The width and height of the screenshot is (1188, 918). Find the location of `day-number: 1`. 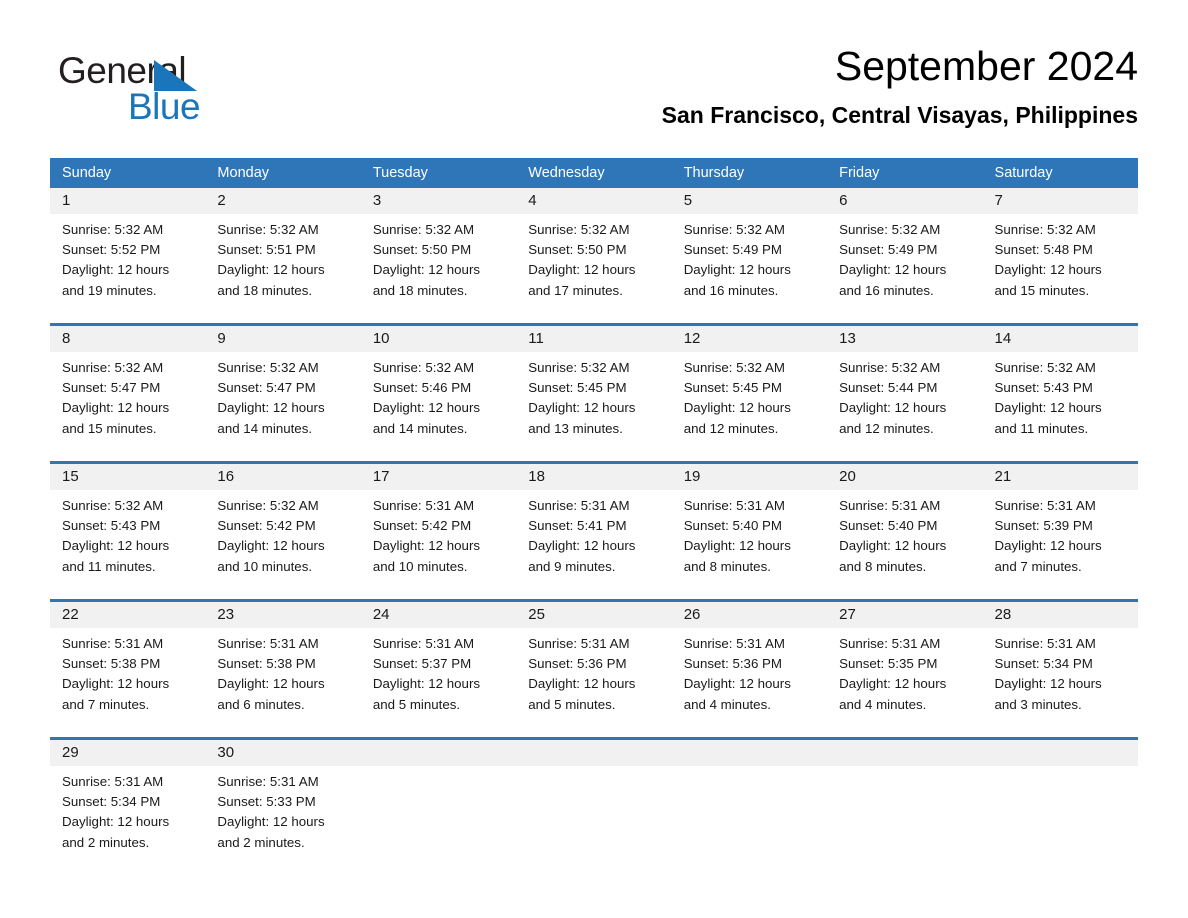

day-number: 1 is located at coordinates (127, 201).